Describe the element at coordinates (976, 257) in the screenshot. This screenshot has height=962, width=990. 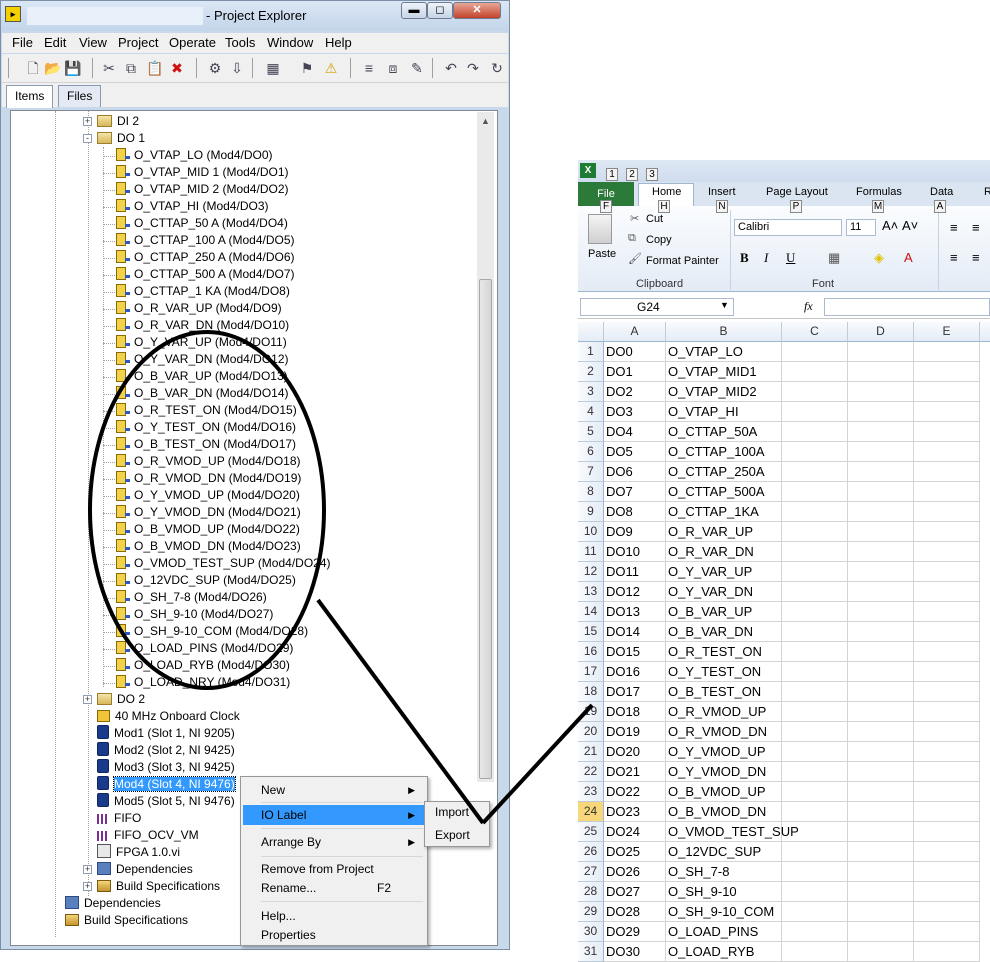
I see `align-center-icon: ≡` at that location.